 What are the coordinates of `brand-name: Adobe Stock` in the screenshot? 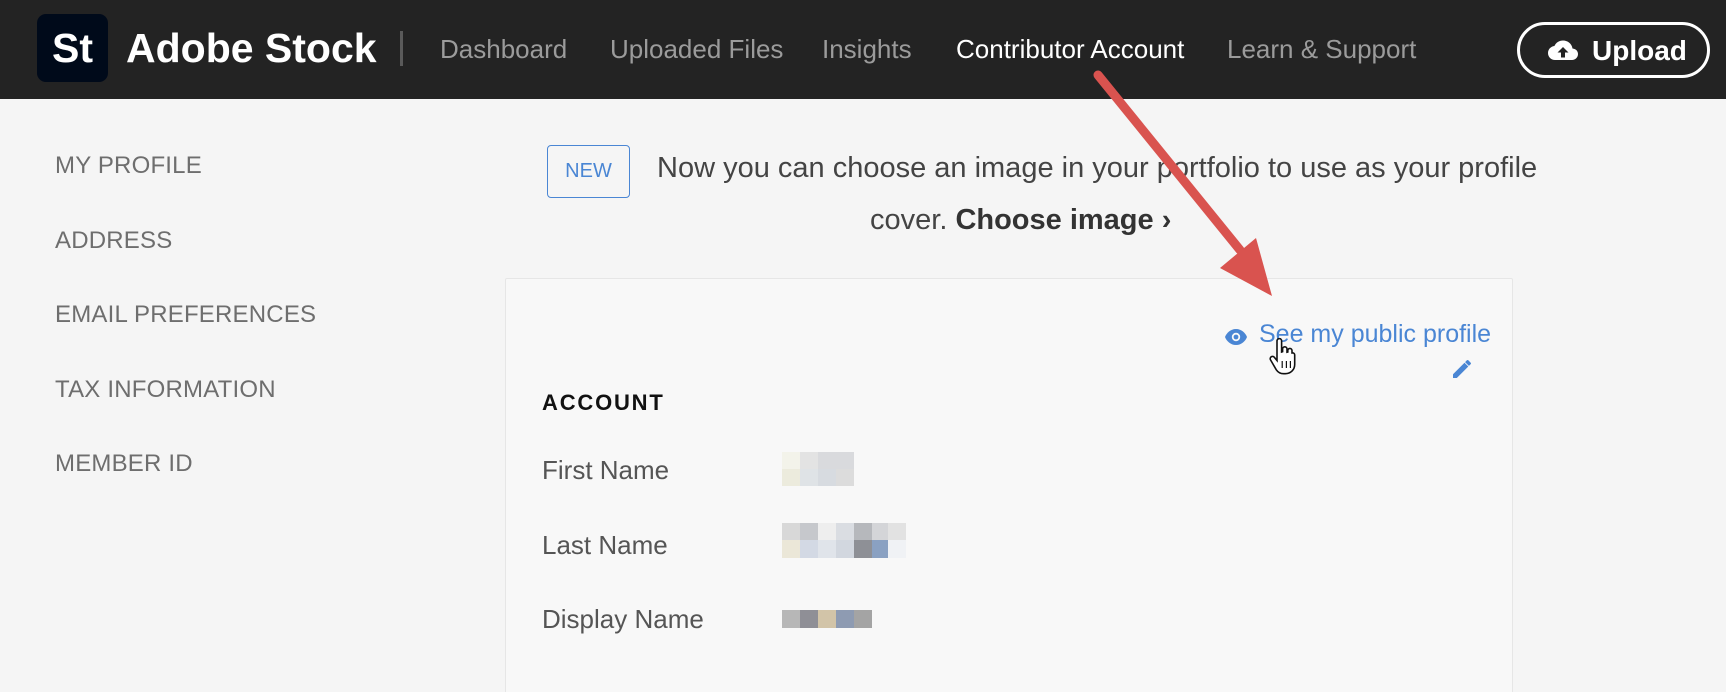 It's located at (251, 48).